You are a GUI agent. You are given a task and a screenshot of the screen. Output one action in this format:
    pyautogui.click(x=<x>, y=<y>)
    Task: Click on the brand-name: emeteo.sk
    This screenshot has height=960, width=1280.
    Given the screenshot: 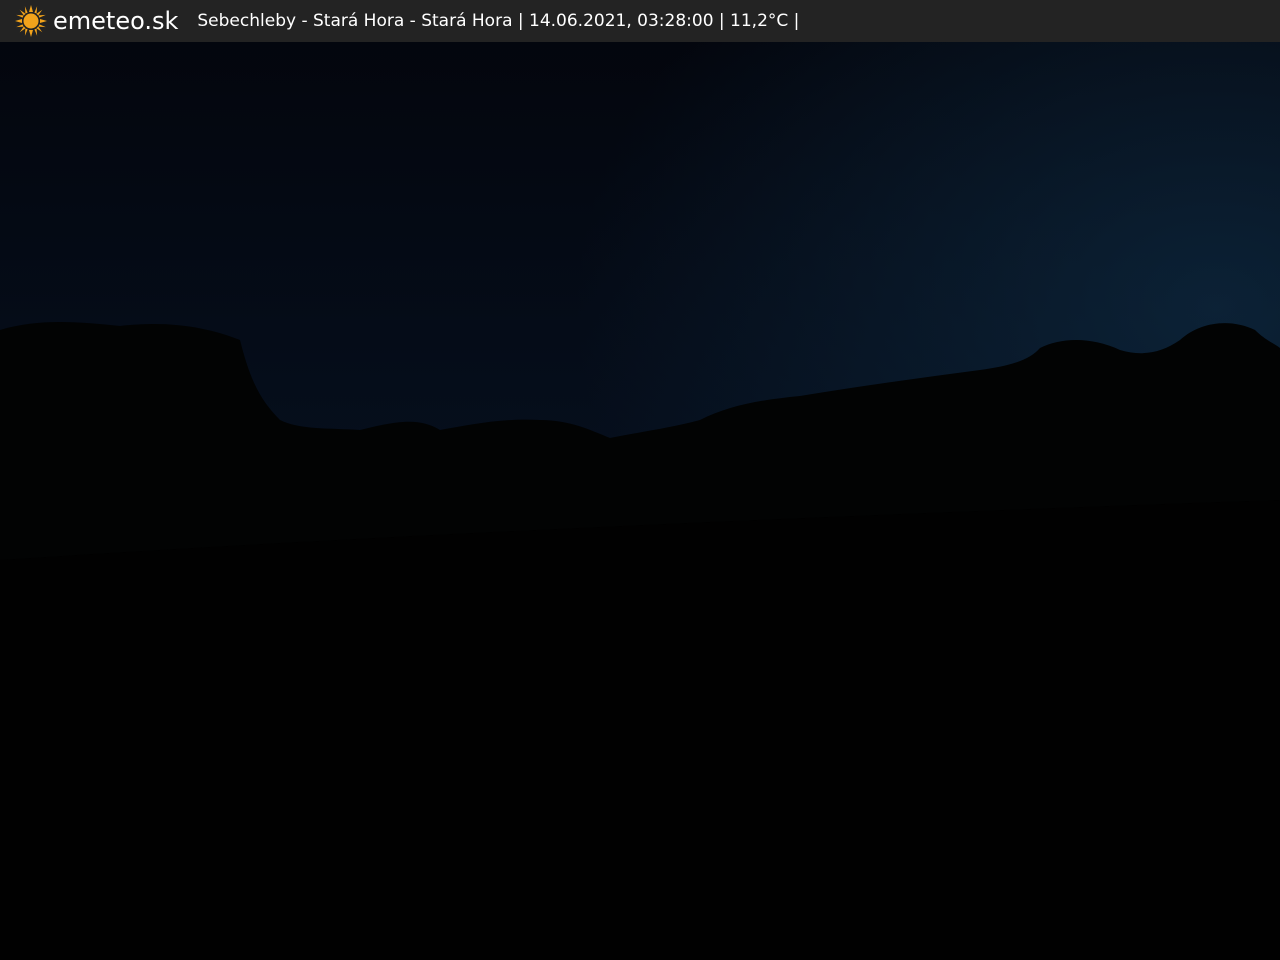 What is the action you would take?
    pyautogui.click(x=116, y=21)
    